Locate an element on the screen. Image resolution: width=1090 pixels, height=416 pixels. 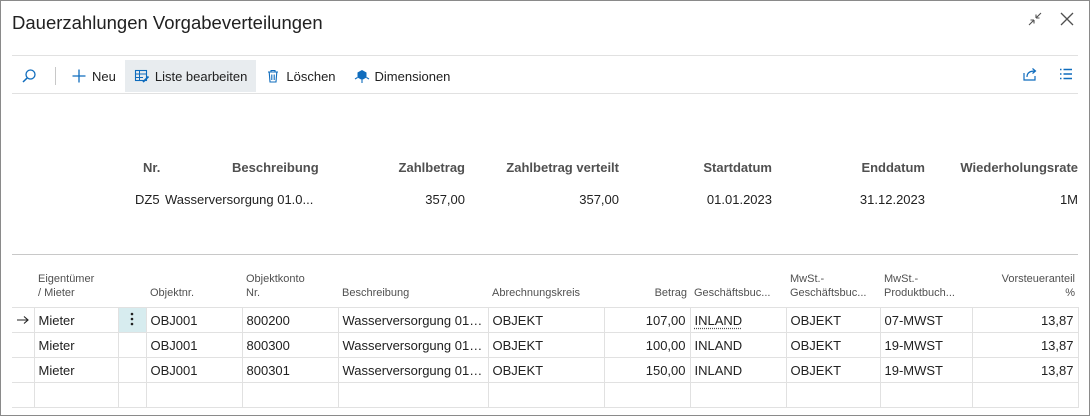
delete-button-label: Löschen is located at coordinates (311, 76).